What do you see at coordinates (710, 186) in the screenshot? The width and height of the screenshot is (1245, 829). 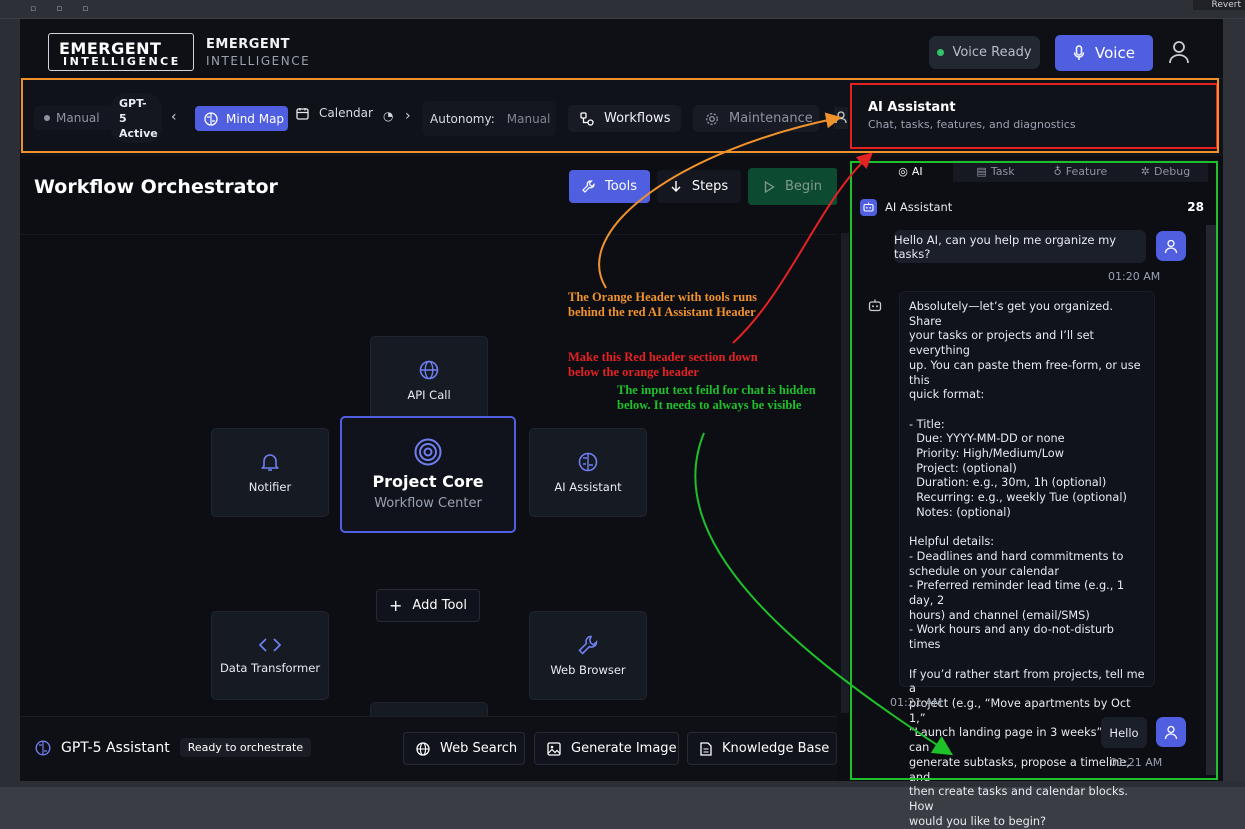 I see `steps-label: Steps` at bounding box center [710, 186].